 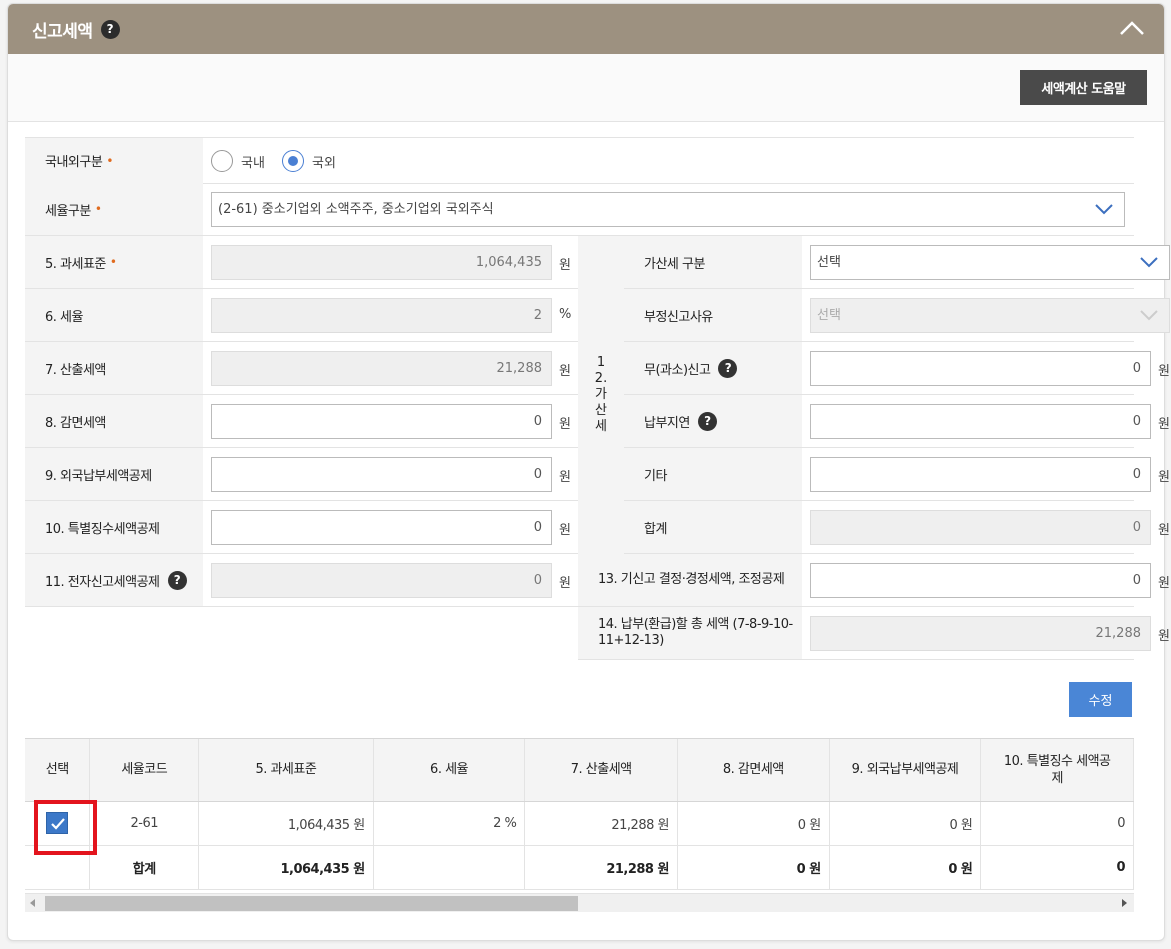 I want to click on gasanse-type-row: 가산세 구분 선택, so click(x=897, y=262).